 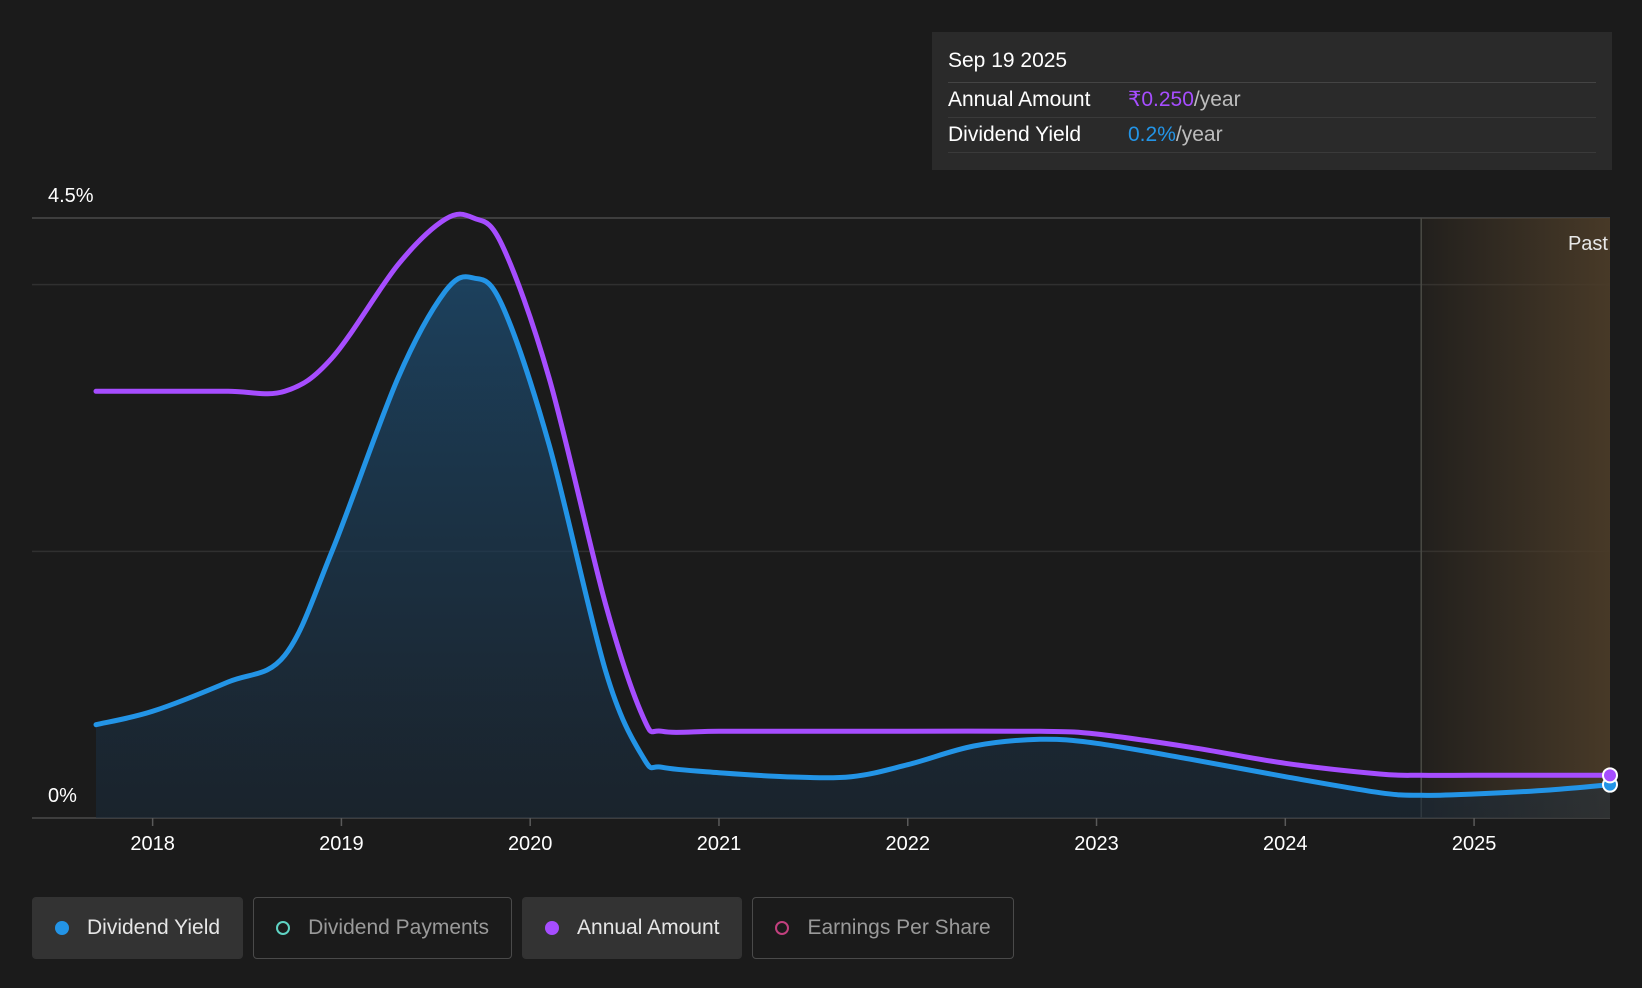 What do you see at coordinates (530, 844) in the screenshot?
I see `x-tick-label: 2020` at bounding box center [530, 844].